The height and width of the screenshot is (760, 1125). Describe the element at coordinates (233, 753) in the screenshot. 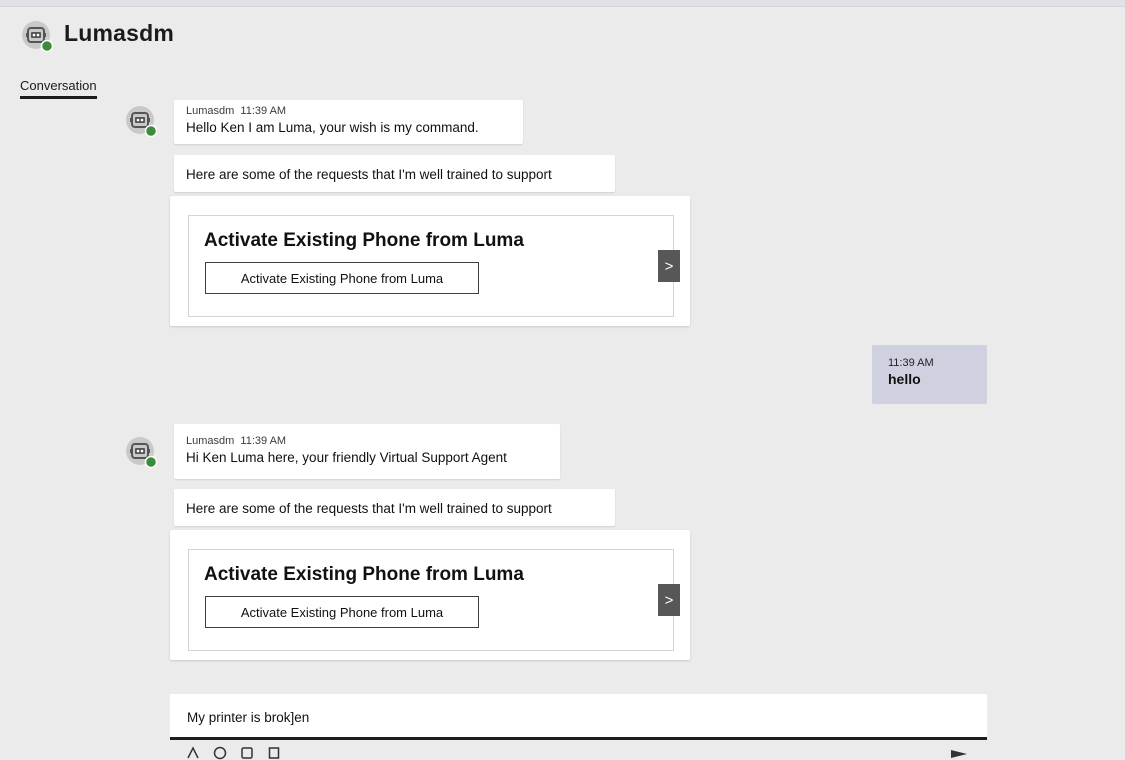

I see `composer-toolbar` at that location.